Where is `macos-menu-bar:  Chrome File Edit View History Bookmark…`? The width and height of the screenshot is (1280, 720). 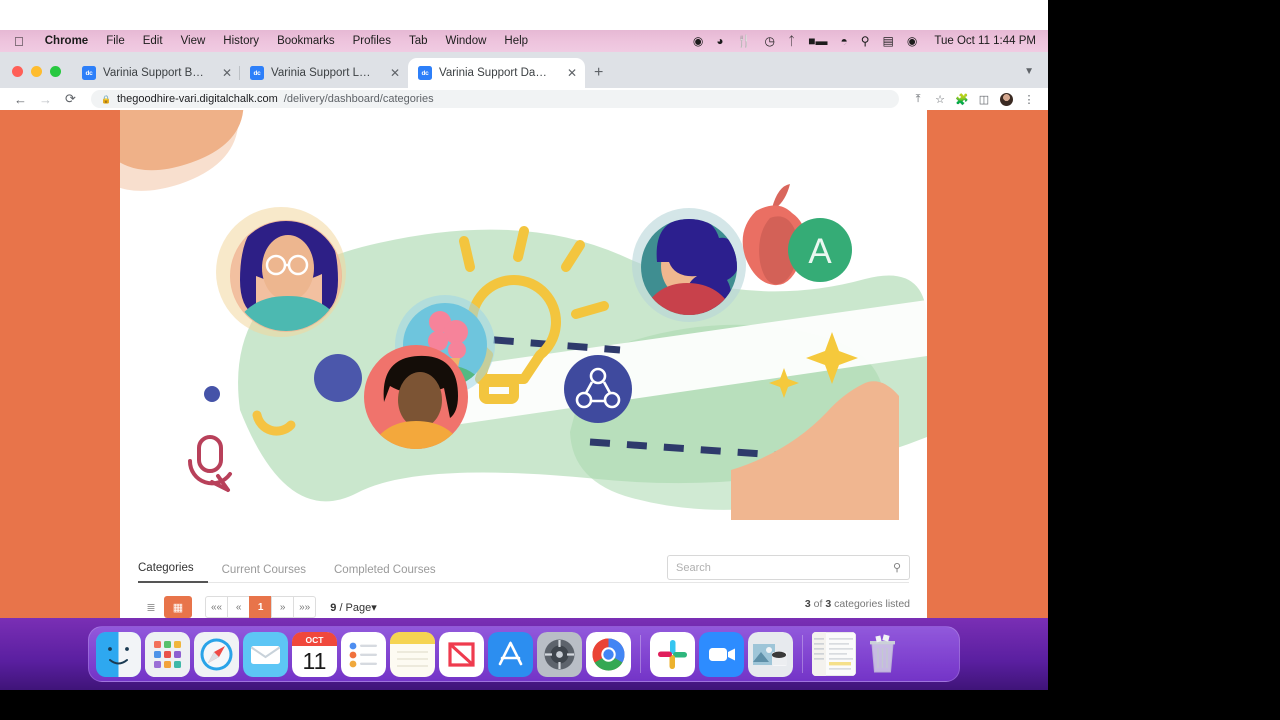 macos-menu-bar:  Chrome File Edit View History Bookmark… is located at coordinates (524, 41).